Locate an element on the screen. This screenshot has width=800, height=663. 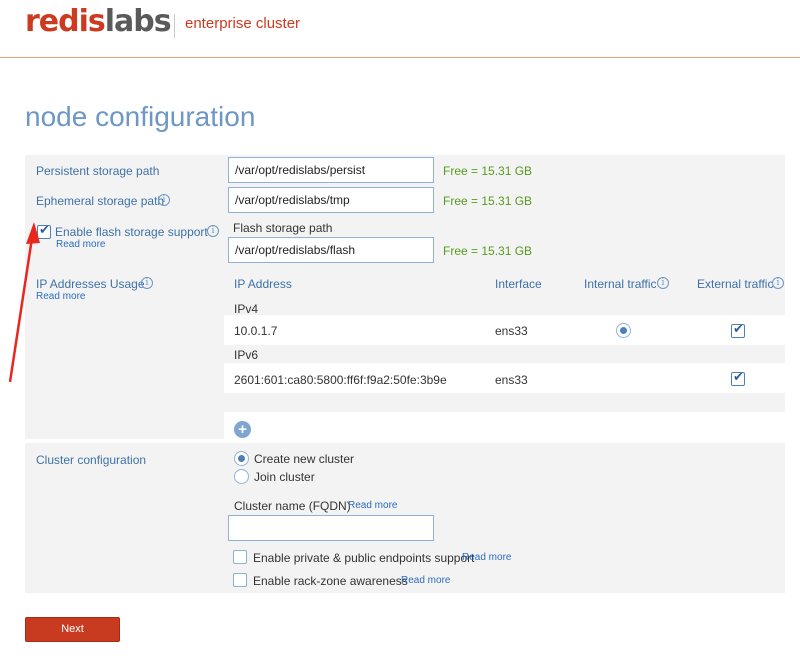
redislabs-logo: redislabs is located at coordinates (98, 21).